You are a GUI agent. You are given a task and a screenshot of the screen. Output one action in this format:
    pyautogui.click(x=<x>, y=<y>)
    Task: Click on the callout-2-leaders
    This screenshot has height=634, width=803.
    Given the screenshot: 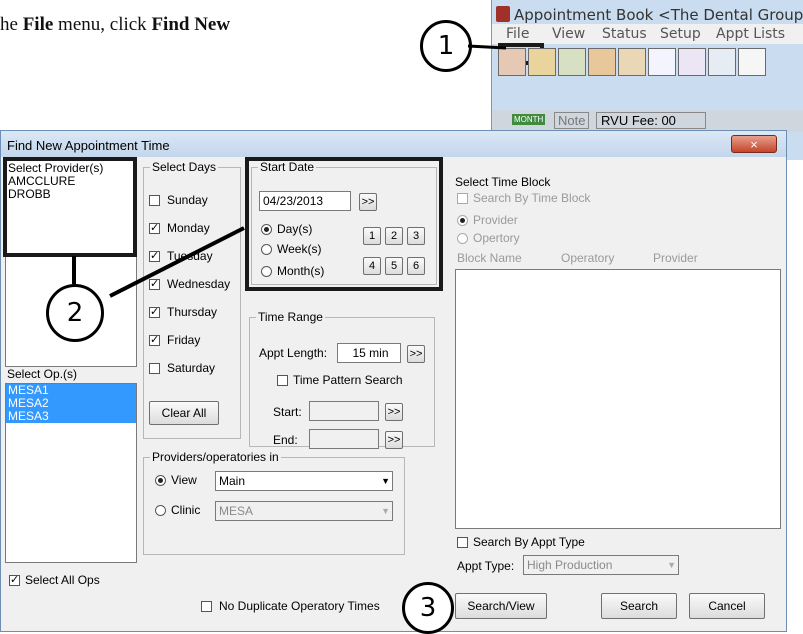 What is the action you would take?
    pyautogui.click(x=158, y=262)
    